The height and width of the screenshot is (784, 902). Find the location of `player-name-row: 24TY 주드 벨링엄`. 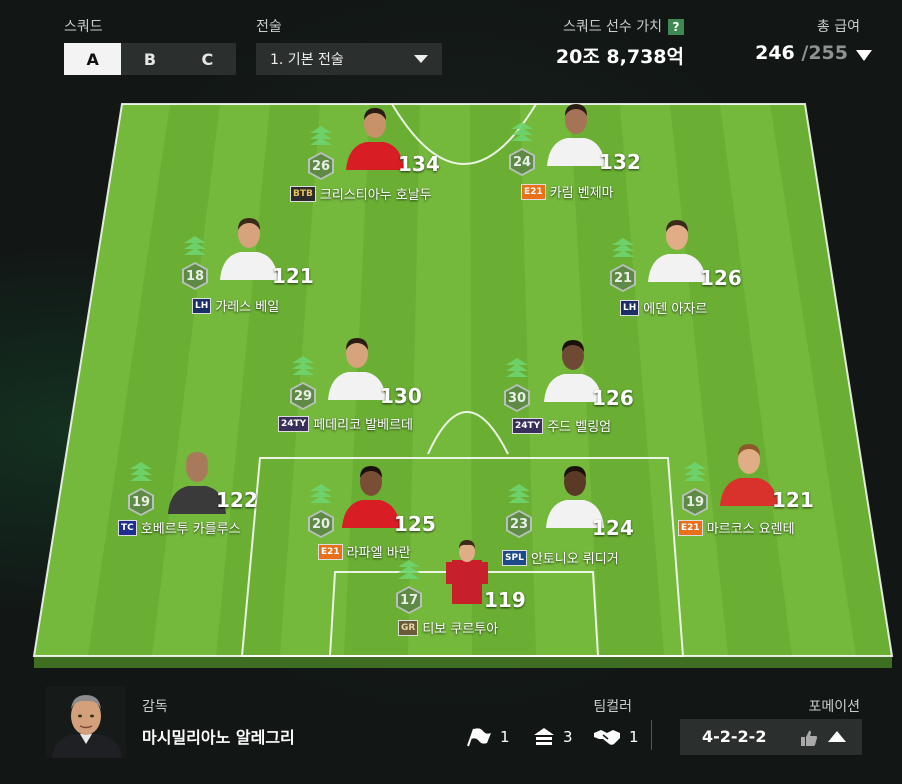

player-name-row: 24TY 주드 벨링엄 is located at coordinates (561, 425).